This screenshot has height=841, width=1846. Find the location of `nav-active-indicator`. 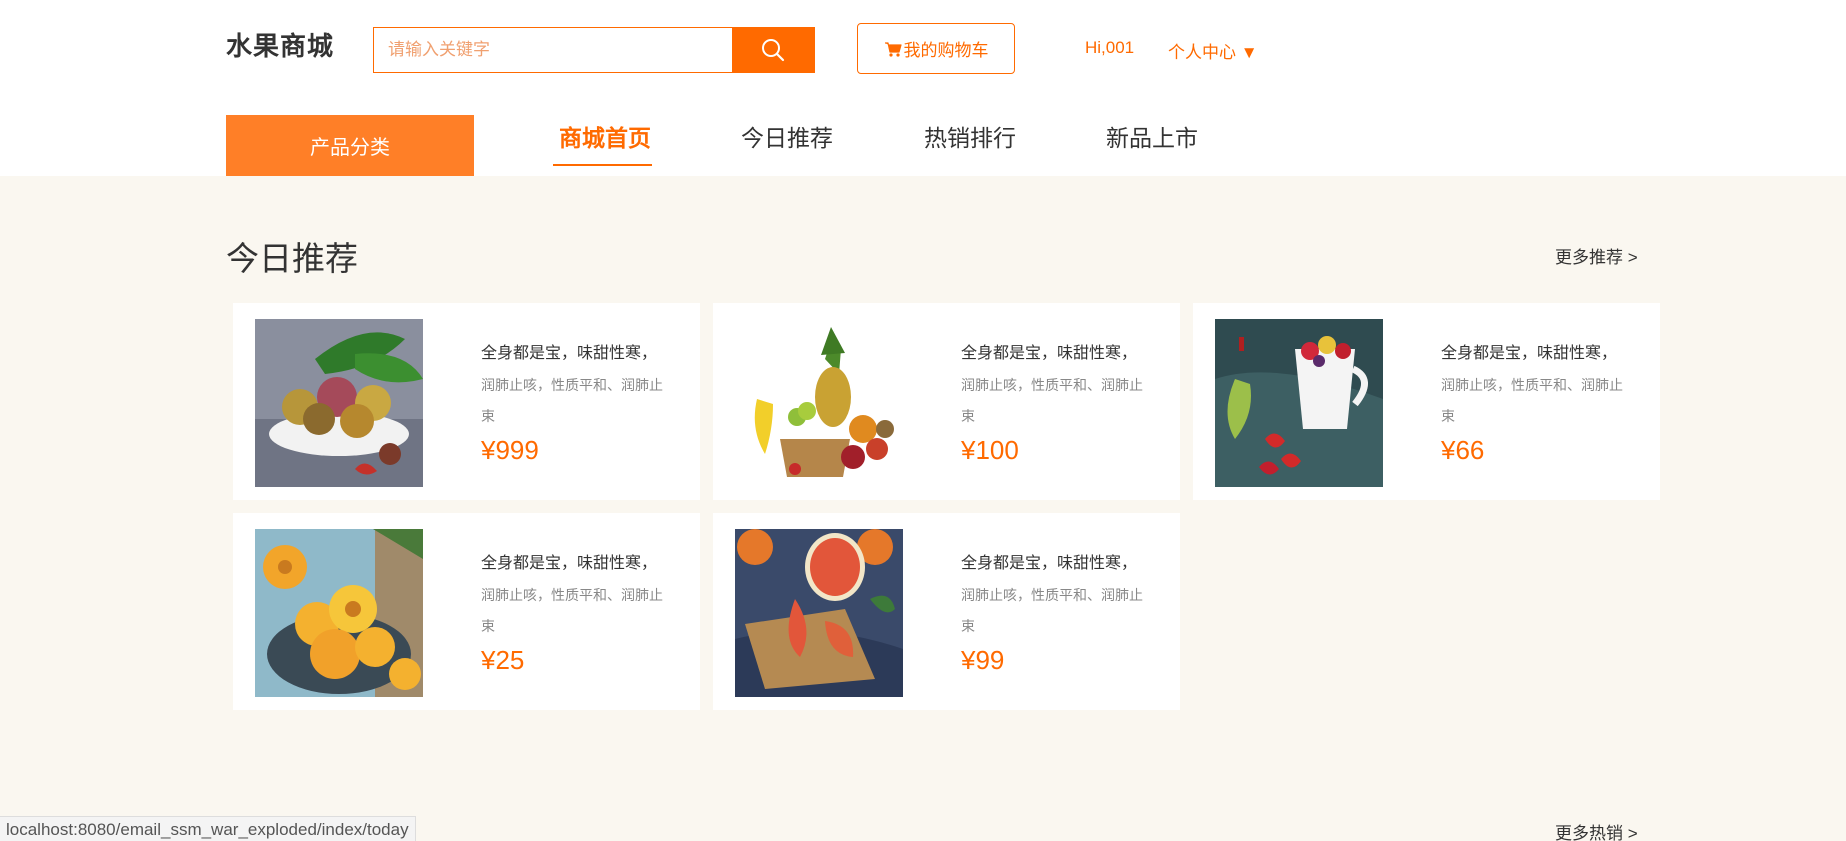

nav-active-indicator is located at coordinates (602, 165).